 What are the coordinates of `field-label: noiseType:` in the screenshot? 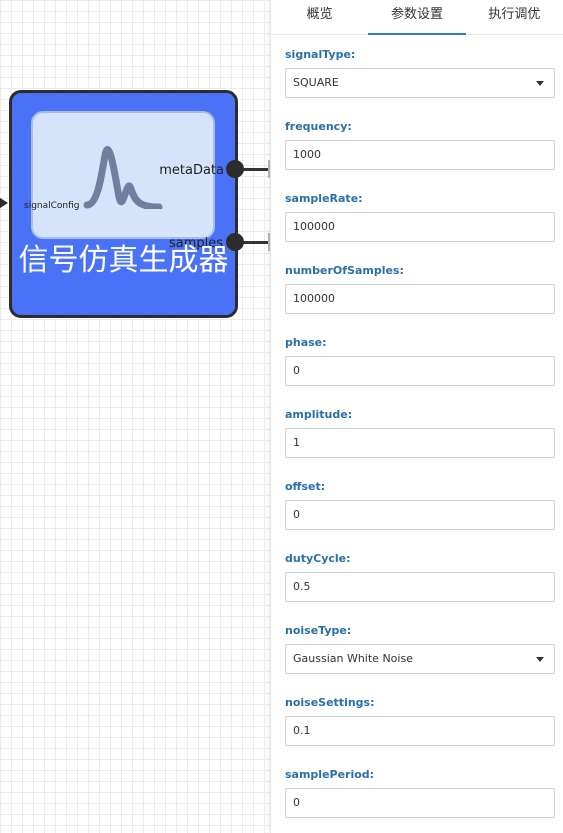 It's located at (318, 630).